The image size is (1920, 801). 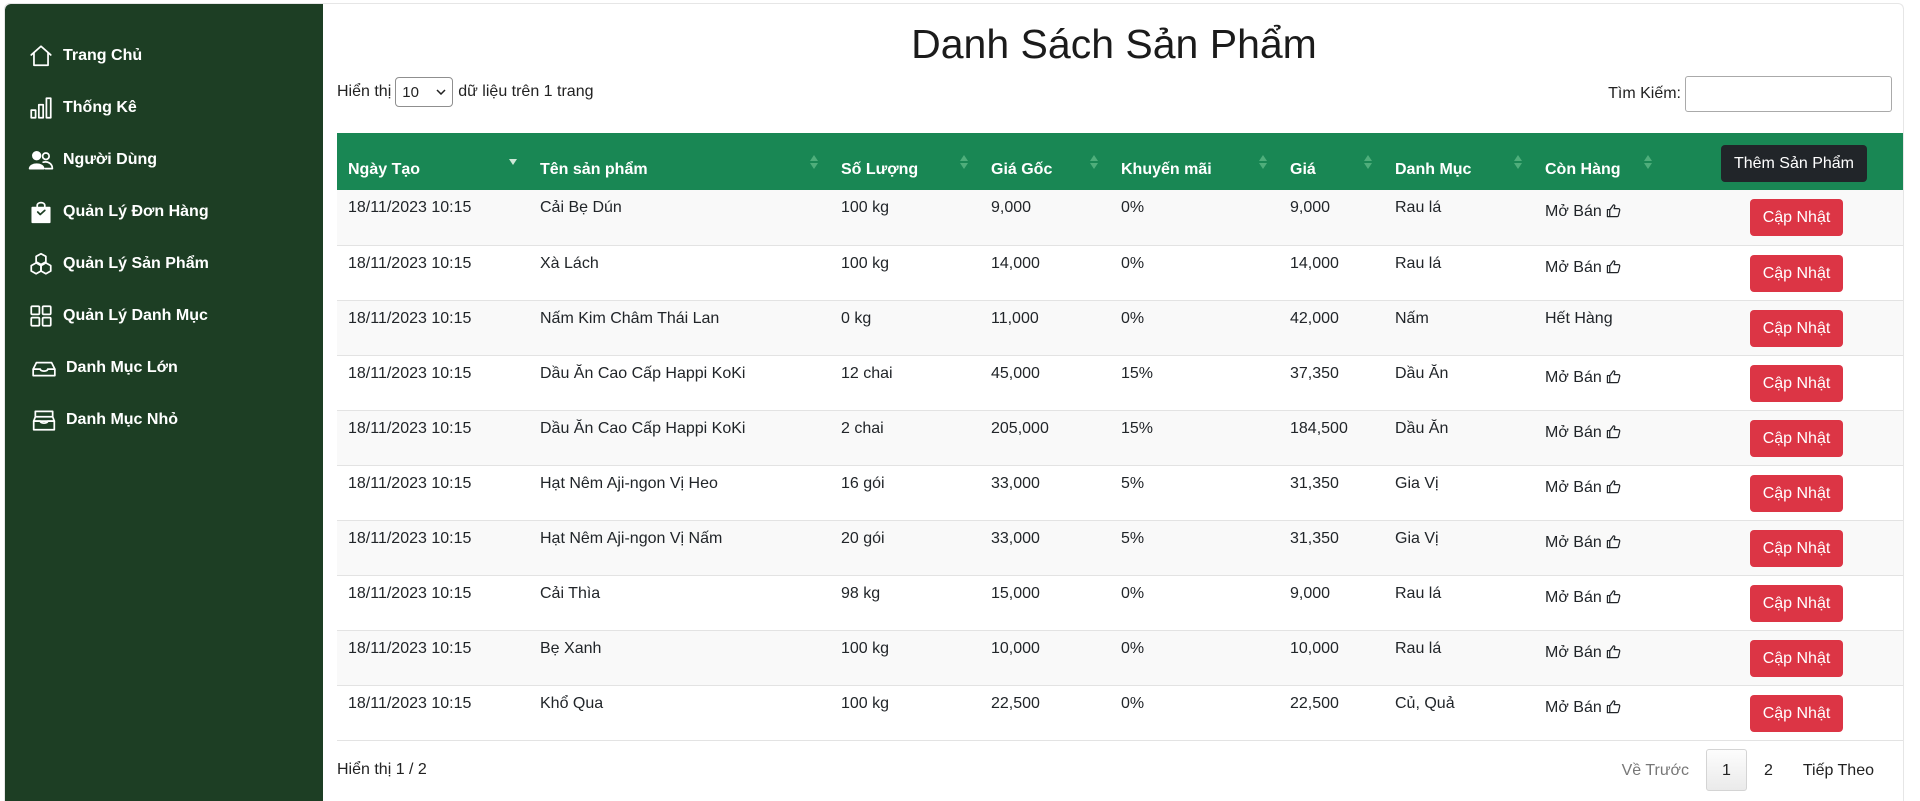 I want to click on base-price-cell: 9,000, so click(x=1045, y=218).